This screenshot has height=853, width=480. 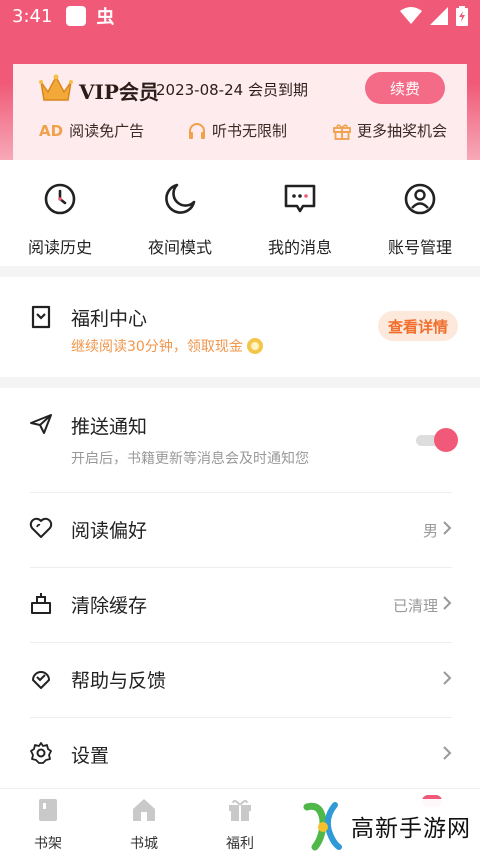 I want to click on feature-lottery: 更多抽奖机会, so click(x=390, y=130).